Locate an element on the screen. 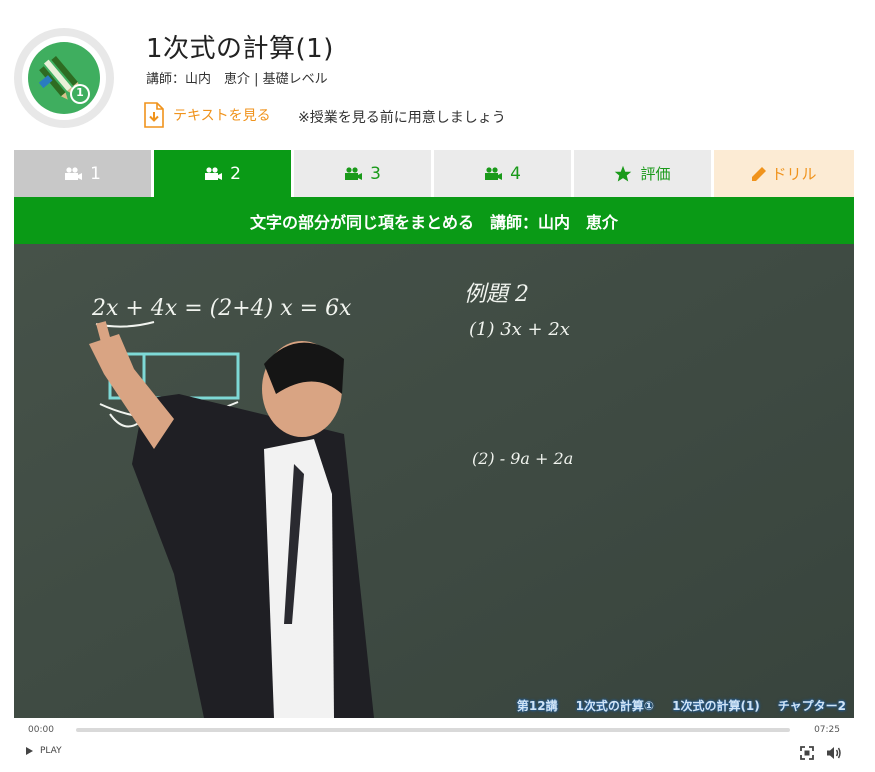 This screenshot has height=772, width=875. download-document-icon is located at coordinates (154, 115).